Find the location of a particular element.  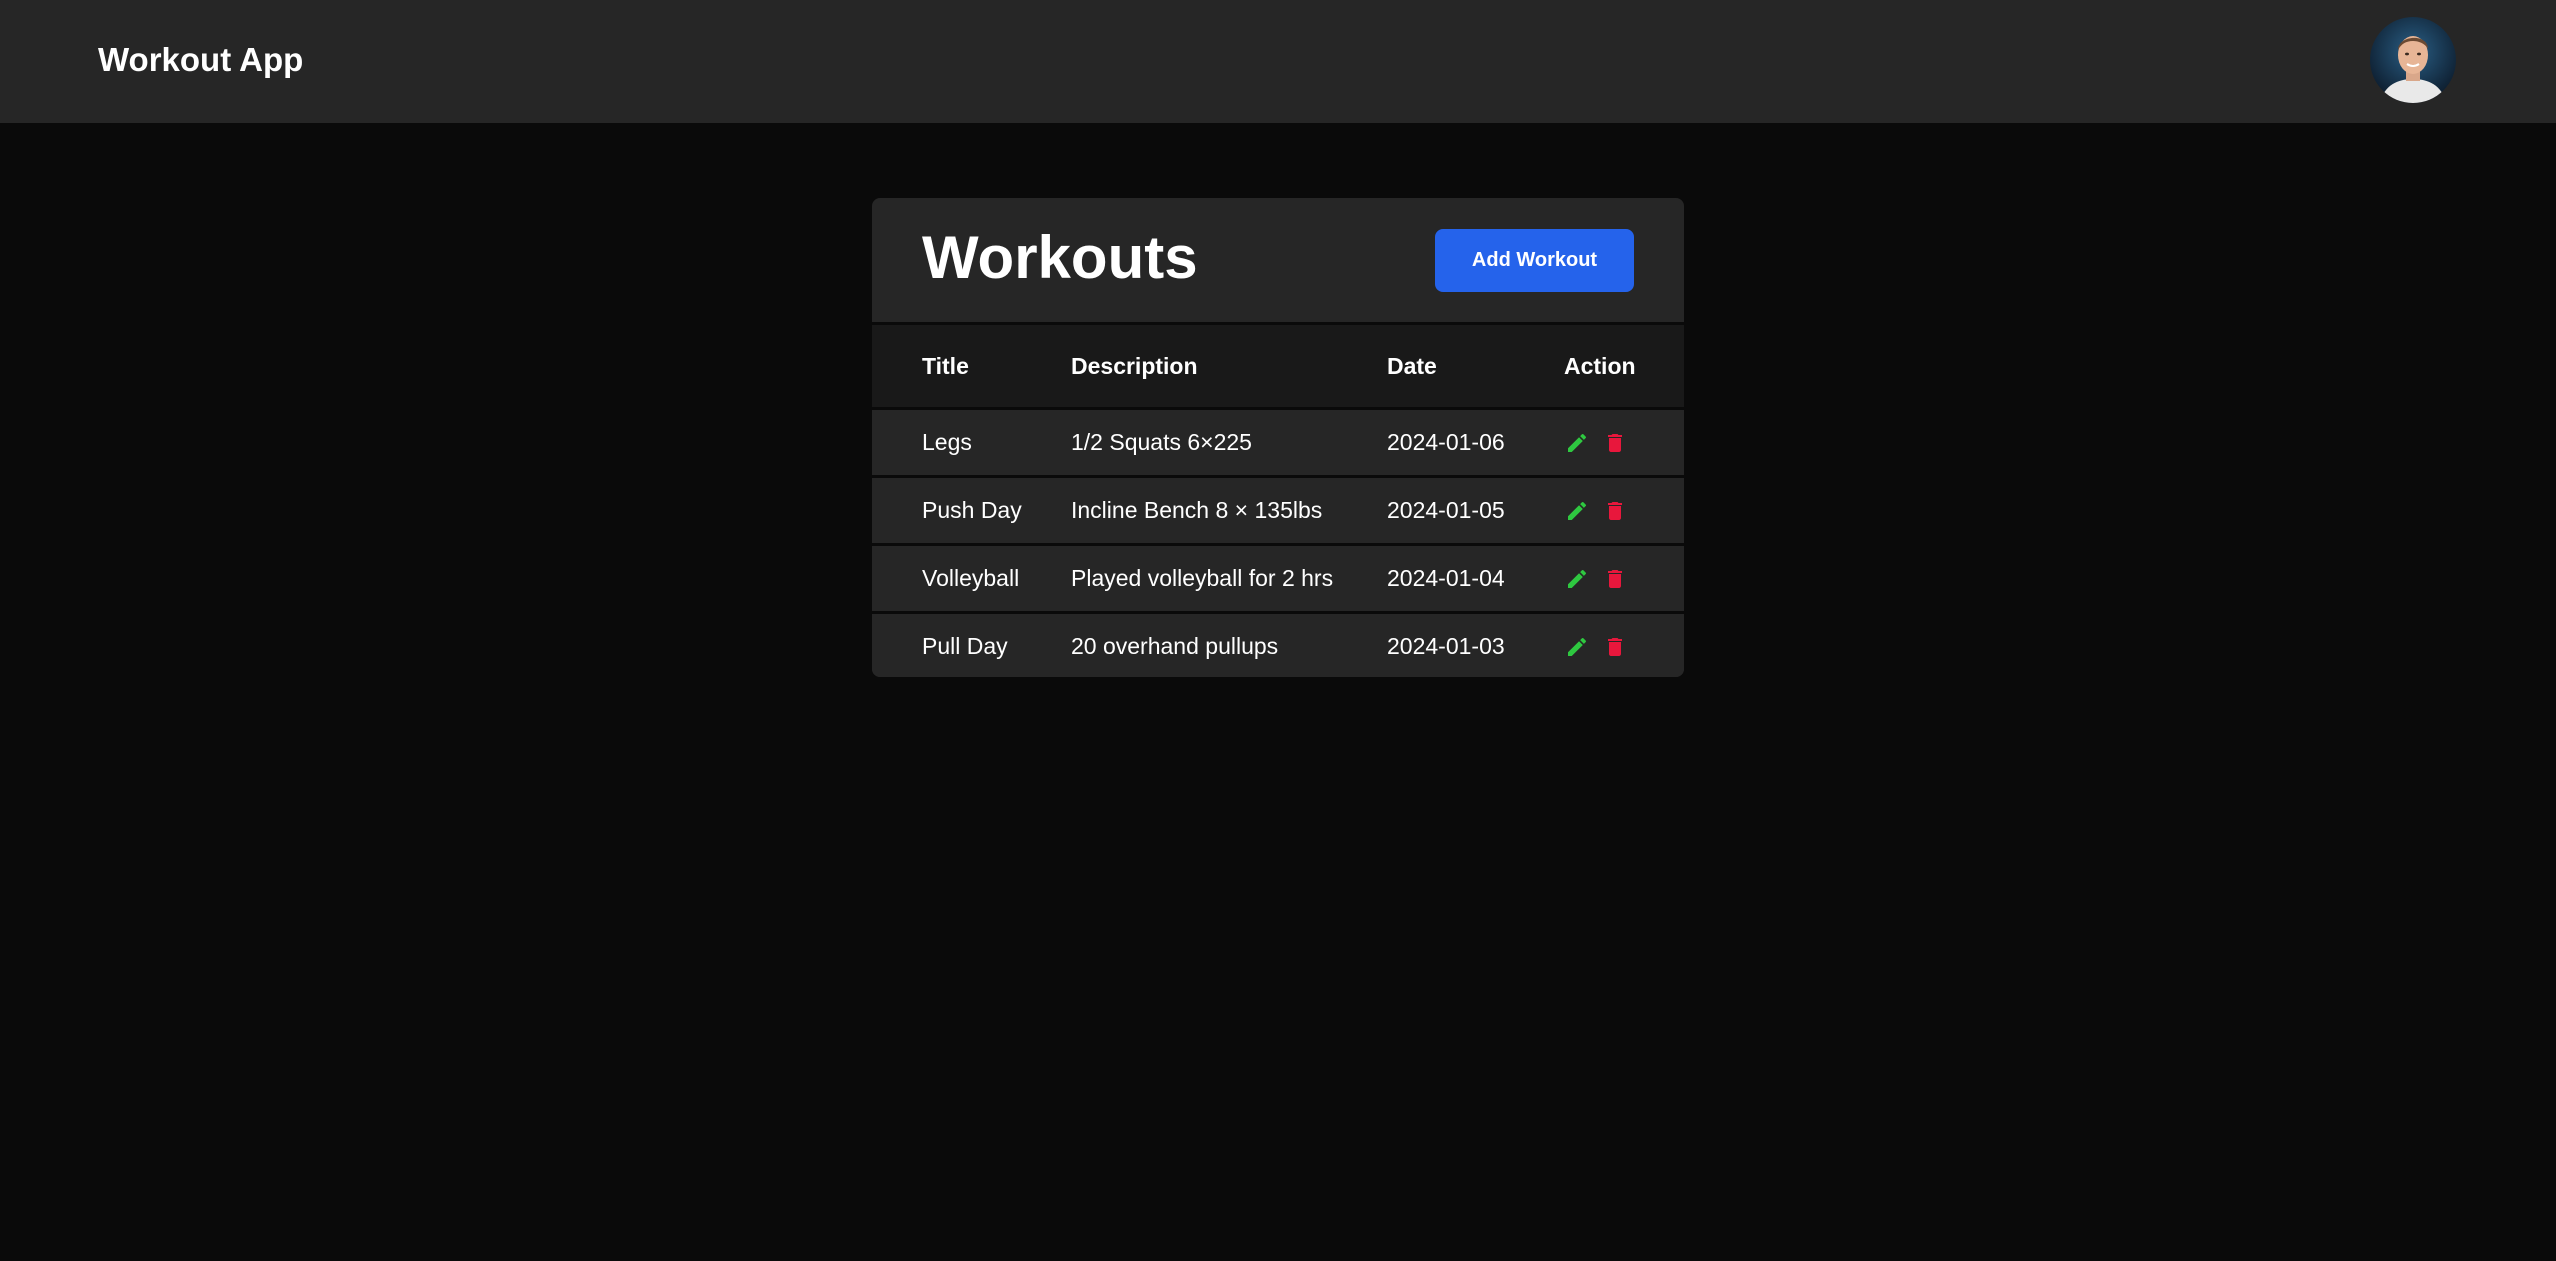

top-navbar: Workout App is located at coordinates (1278, 61).